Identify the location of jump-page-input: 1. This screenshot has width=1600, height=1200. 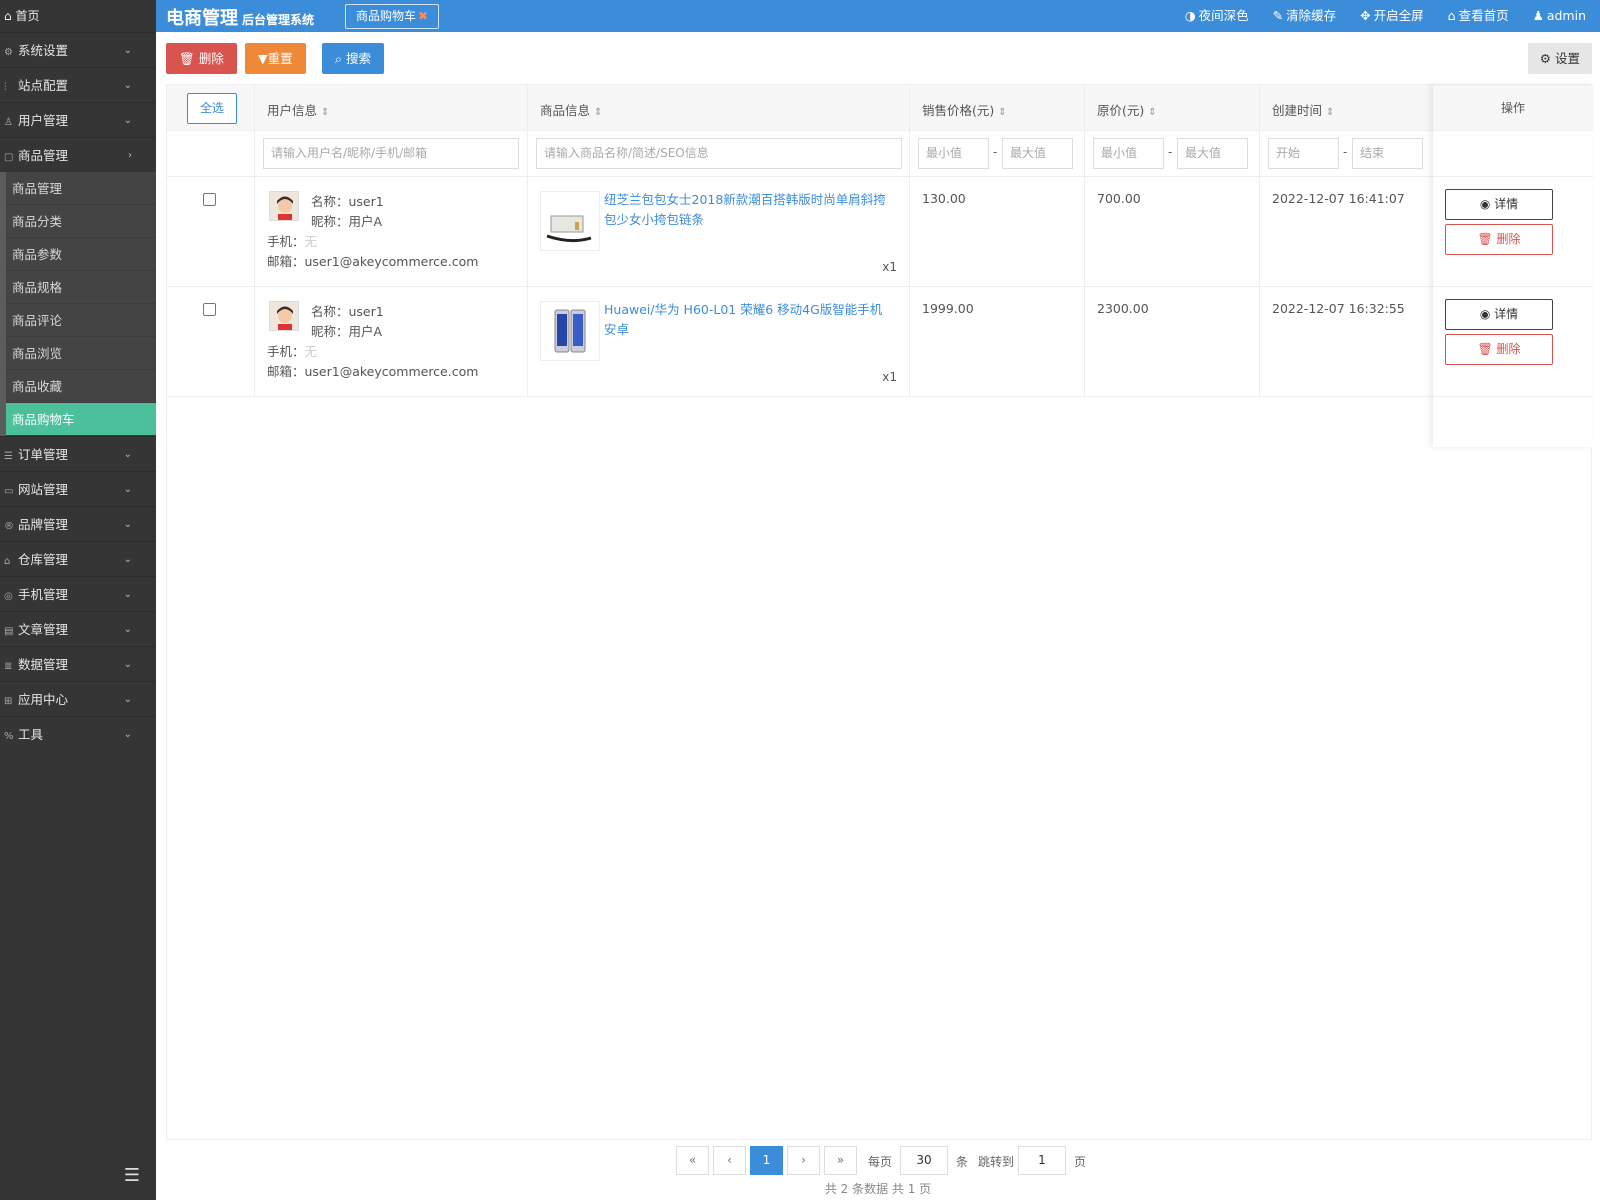
(1042, 1160).